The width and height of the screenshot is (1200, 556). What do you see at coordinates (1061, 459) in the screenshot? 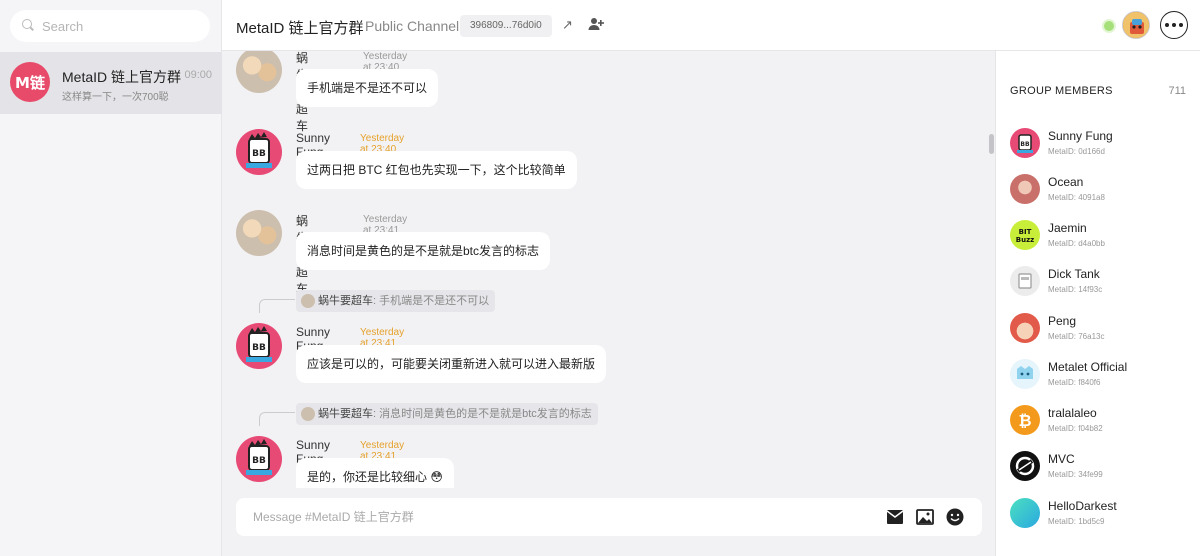
I see `member-name: MVC` at bounding box center [1061, 459].